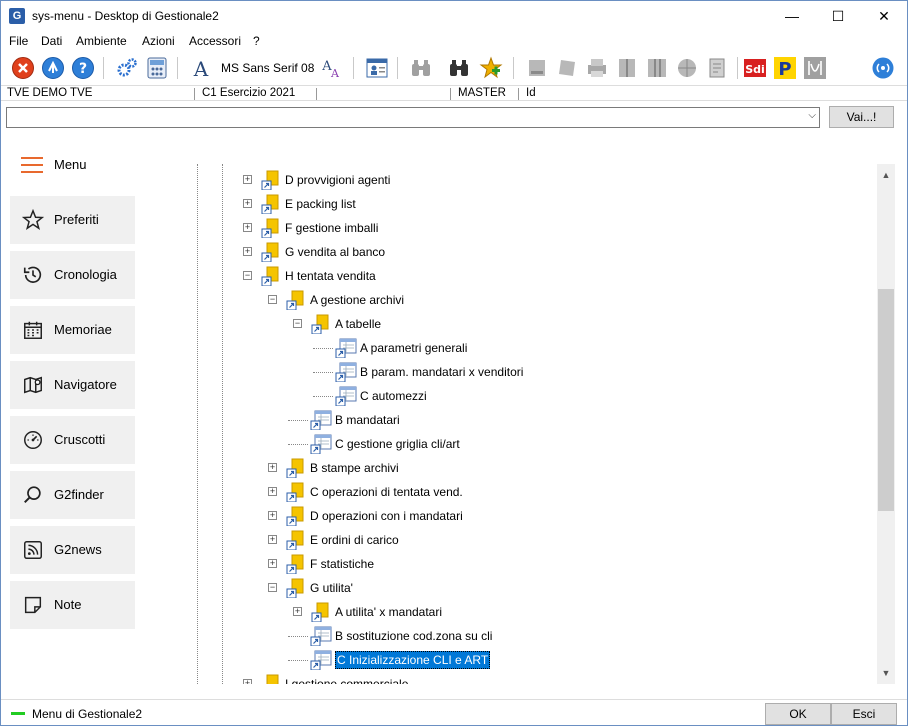 This screenshot has width=908, height=726. I want to click on calculator-icon, so click(157, 68).